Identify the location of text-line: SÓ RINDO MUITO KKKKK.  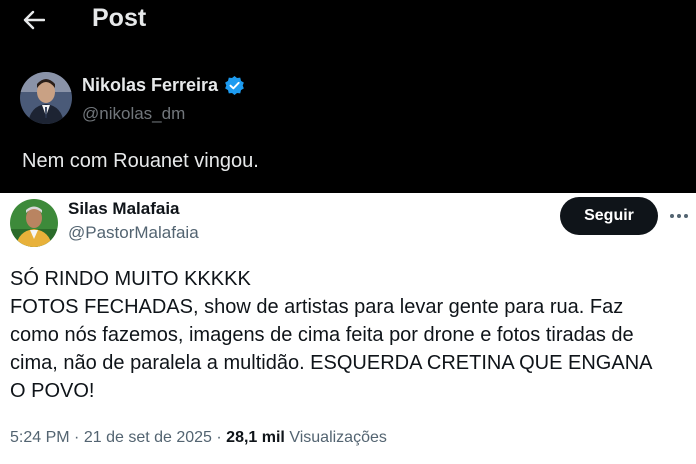
(130, 279).